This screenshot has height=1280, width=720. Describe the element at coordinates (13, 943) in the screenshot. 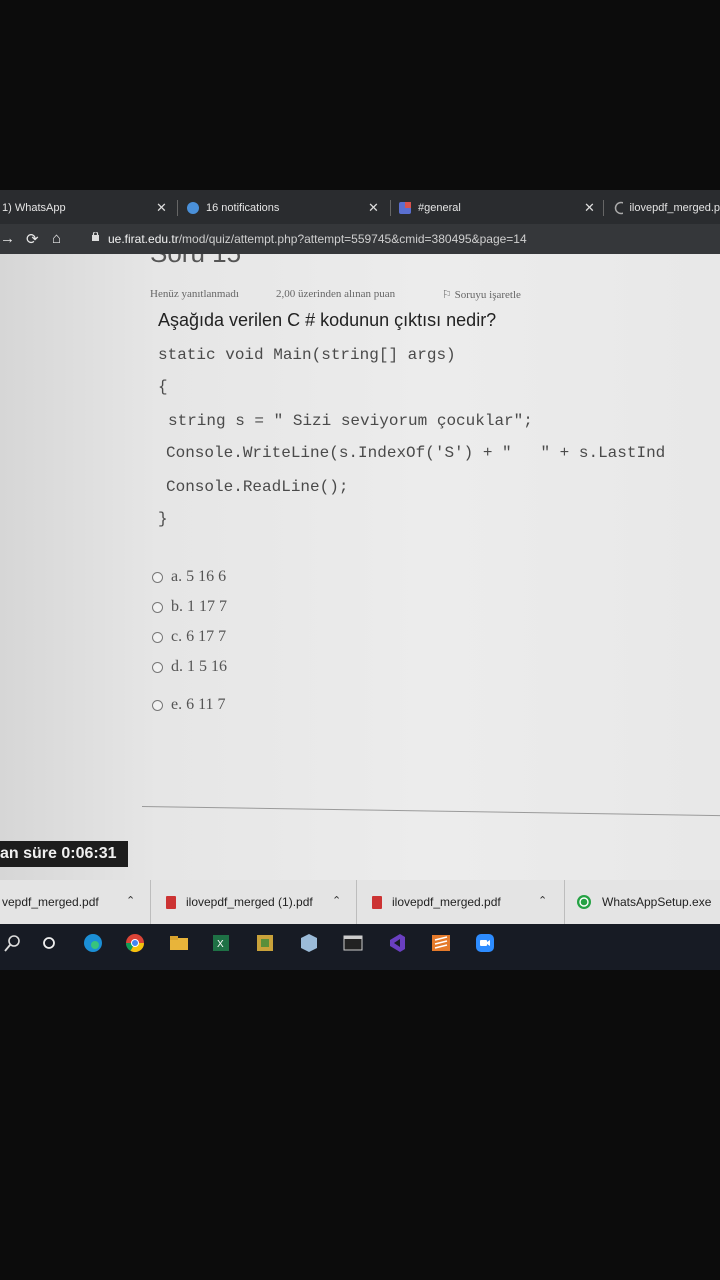

I see `search-icon` at that location.